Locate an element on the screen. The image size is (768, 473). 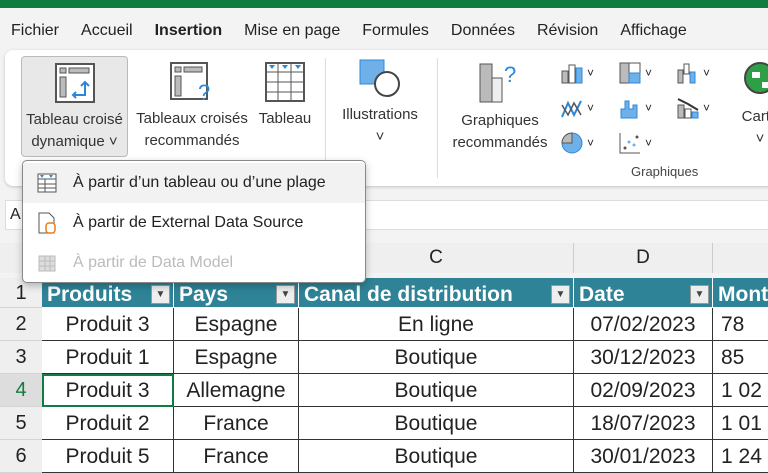
scatter-chart-button: ˅ is located at coordinates (635, 143).